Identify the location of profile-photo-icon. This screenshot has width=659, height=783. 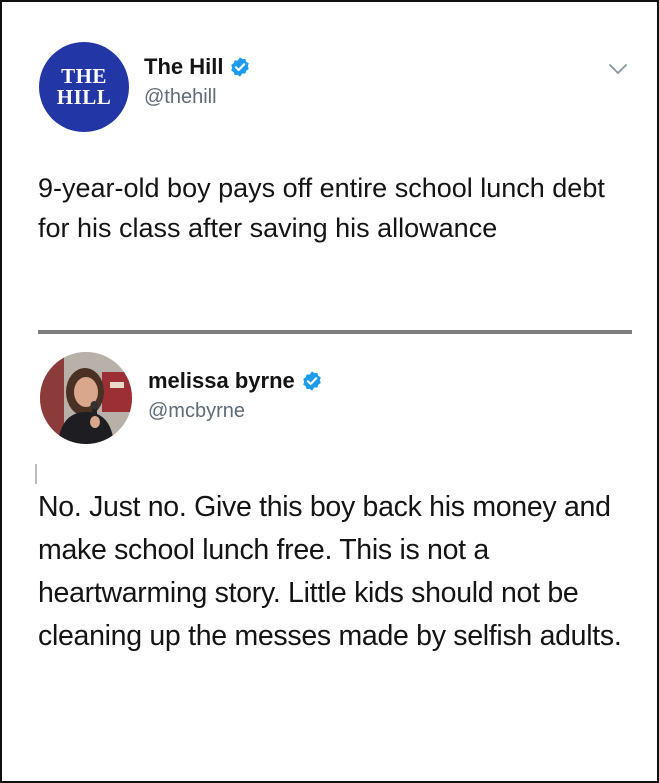
(86, 398).